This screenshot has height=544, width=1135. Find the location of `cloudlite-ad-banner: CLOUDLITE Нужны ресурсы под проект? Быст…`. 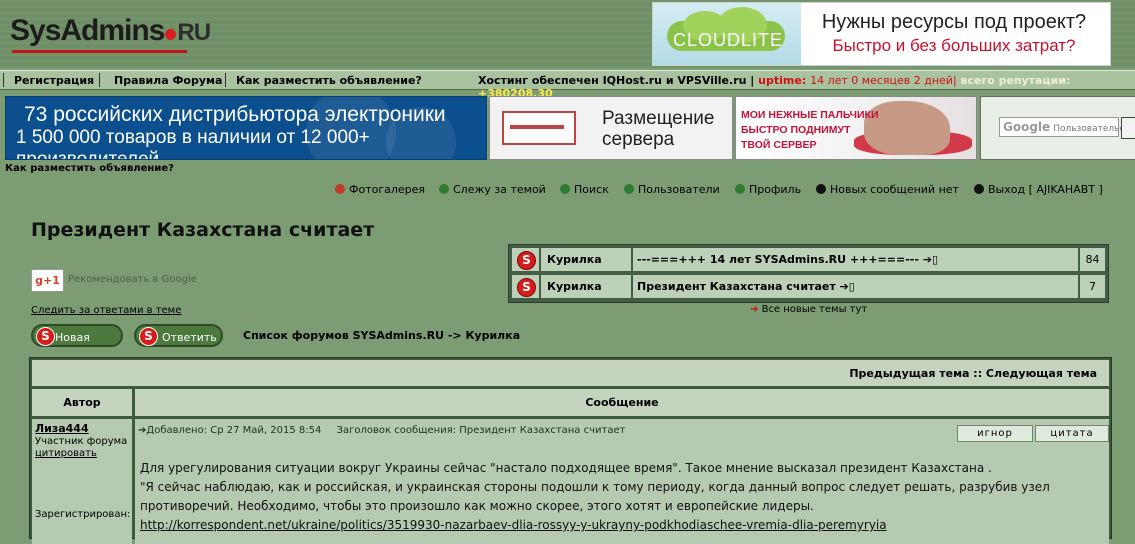

cloudlite-ad-banner: CLOUDLITE Нужны ресурсы под проект? Быст… is located at coordinates (881, 34).